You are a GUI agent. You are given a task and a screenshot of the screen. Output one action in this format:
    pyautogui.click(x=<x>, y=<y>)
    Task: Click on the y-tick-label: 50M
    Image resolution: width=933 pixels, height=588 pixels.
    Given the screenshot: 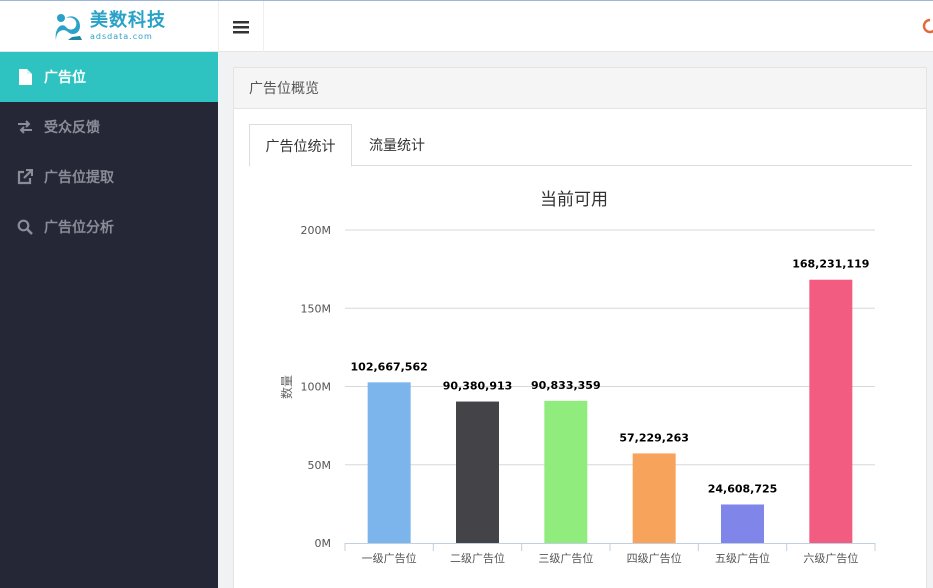 What is the action you would take?
    pyautogui.click(x=320, y=465)
    